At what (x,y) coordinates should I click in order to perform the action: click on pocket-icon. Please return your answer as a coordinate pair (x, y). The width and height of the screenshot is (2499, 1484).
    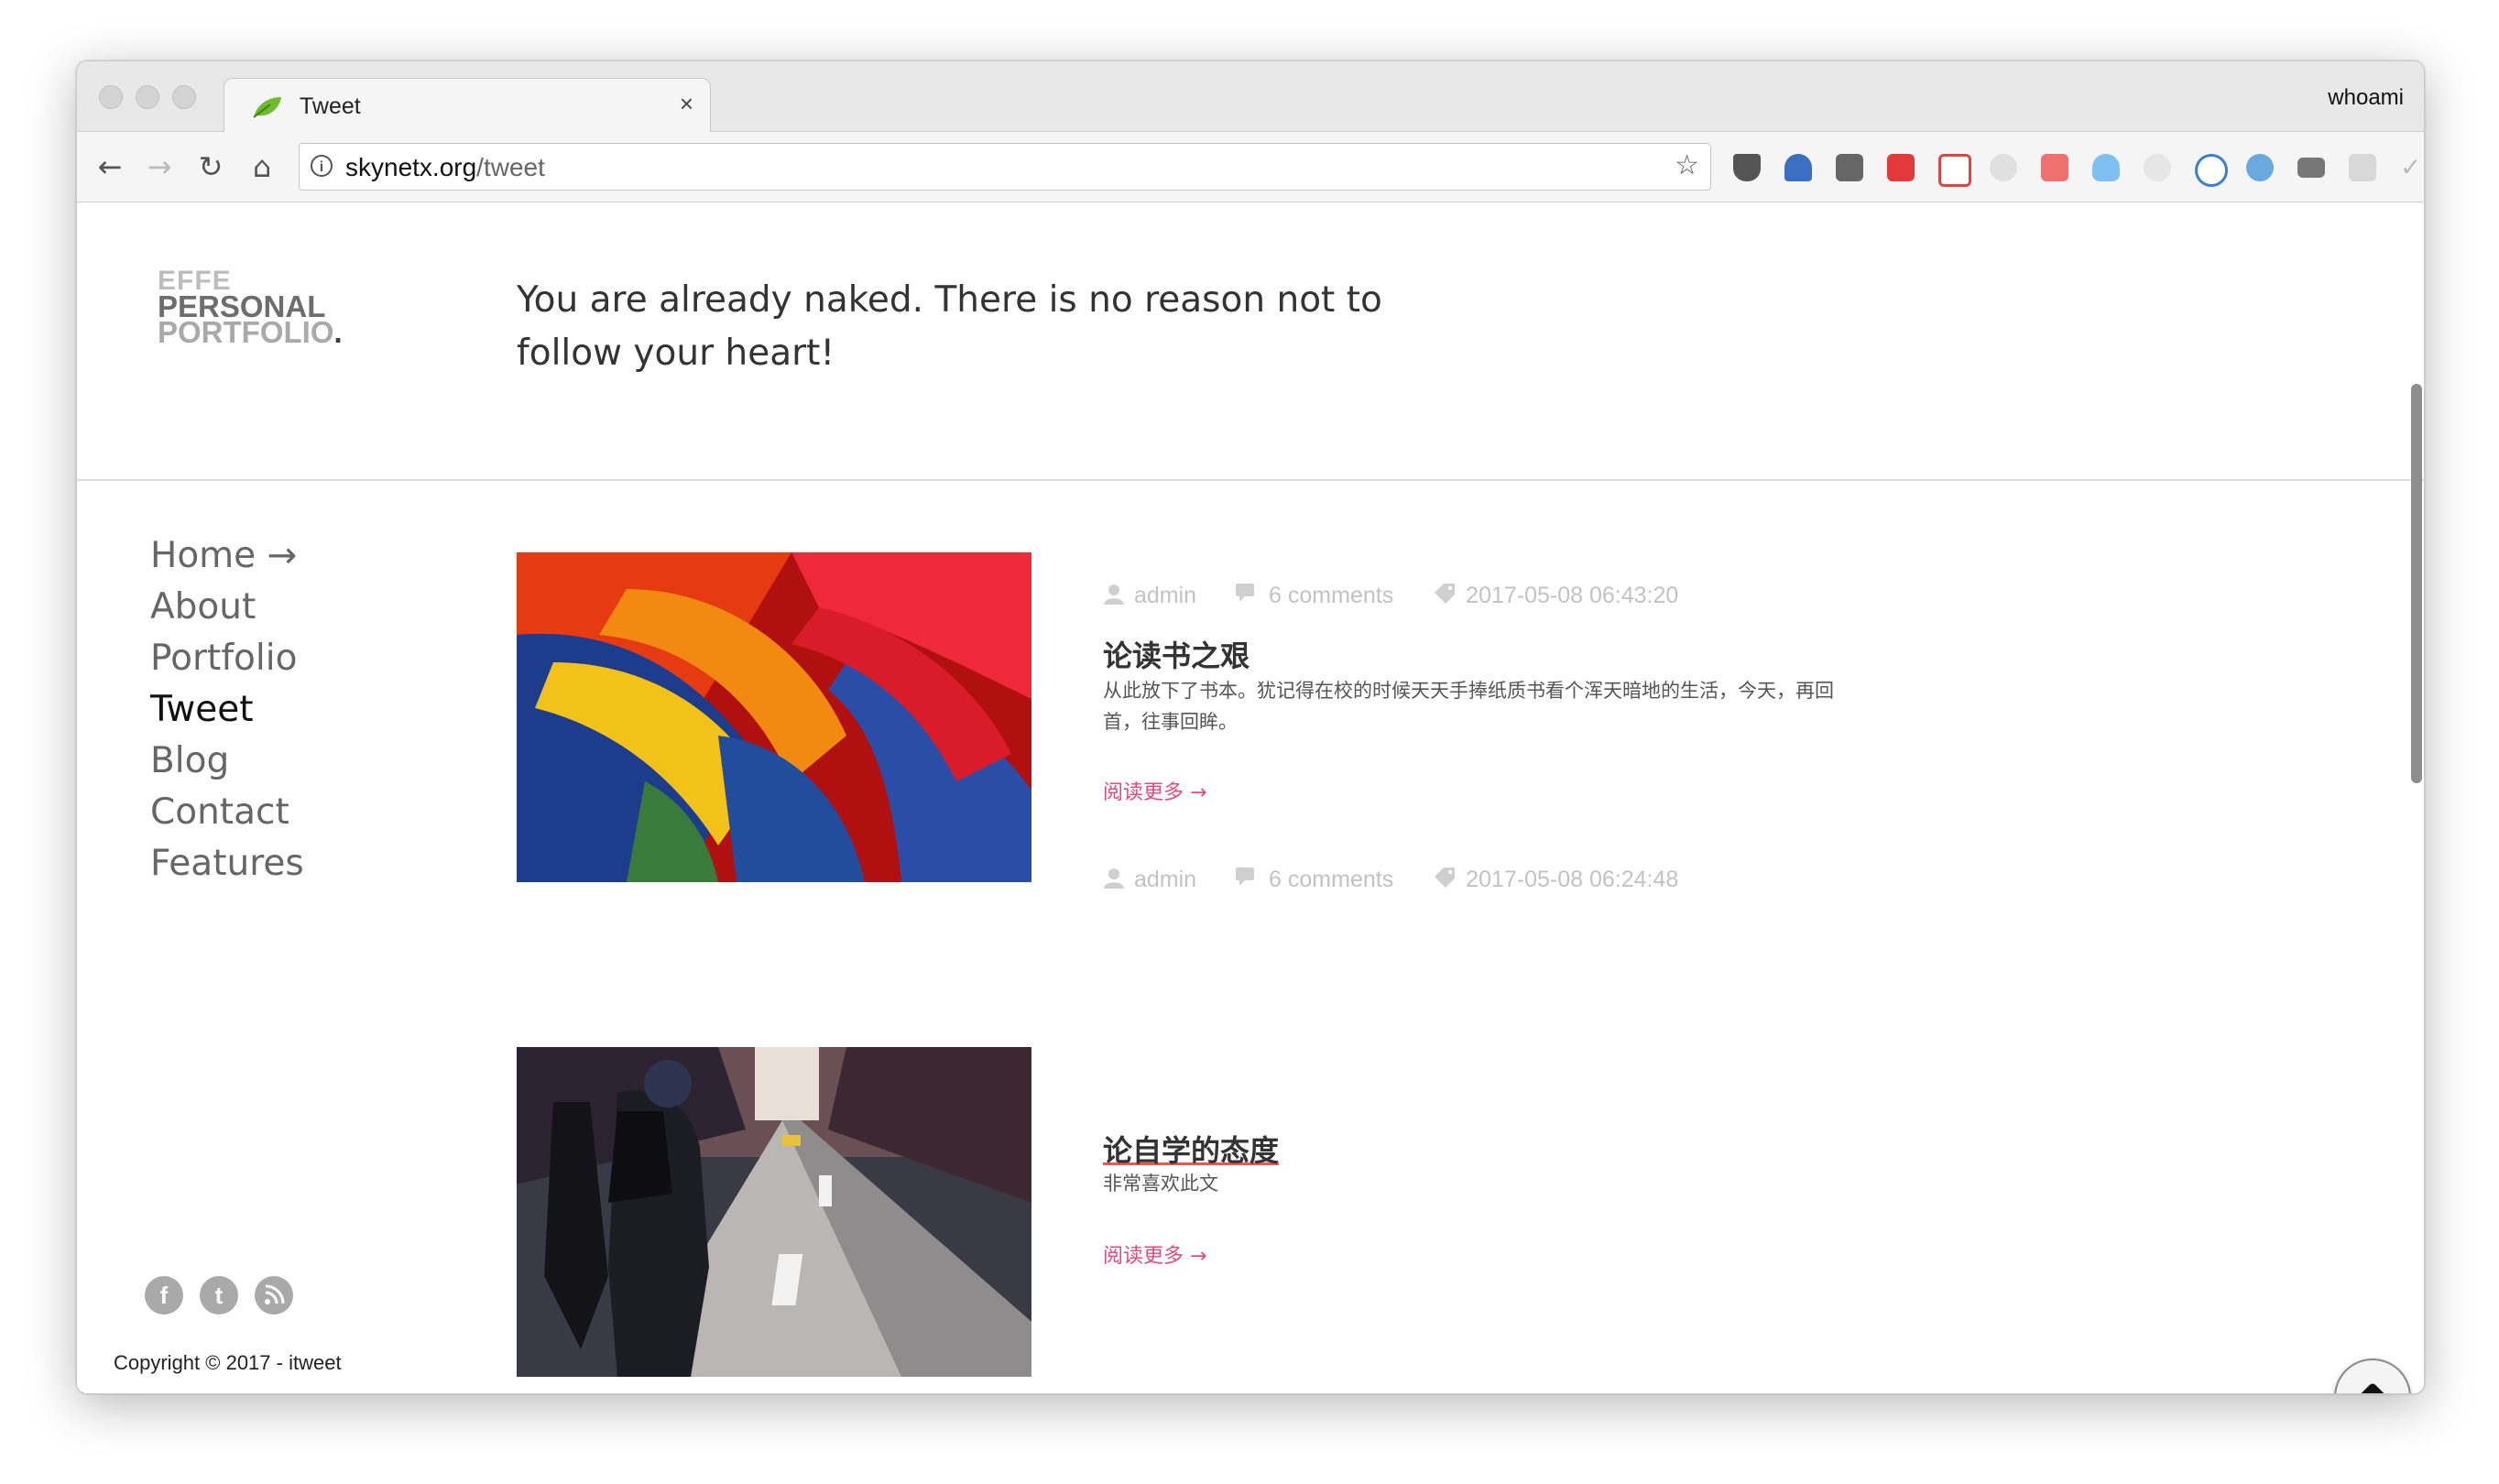
    Looking at the image, I should click on (1747, 167).